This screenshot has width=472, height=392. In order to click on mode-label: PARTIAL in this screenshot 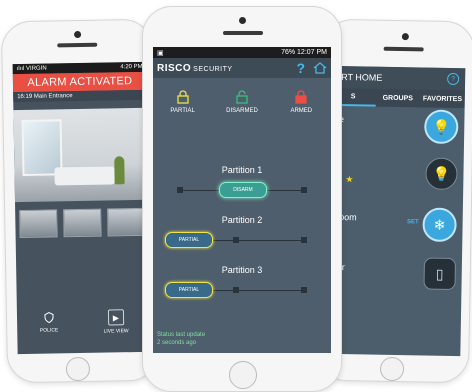, I will do `click(182, 111)`.